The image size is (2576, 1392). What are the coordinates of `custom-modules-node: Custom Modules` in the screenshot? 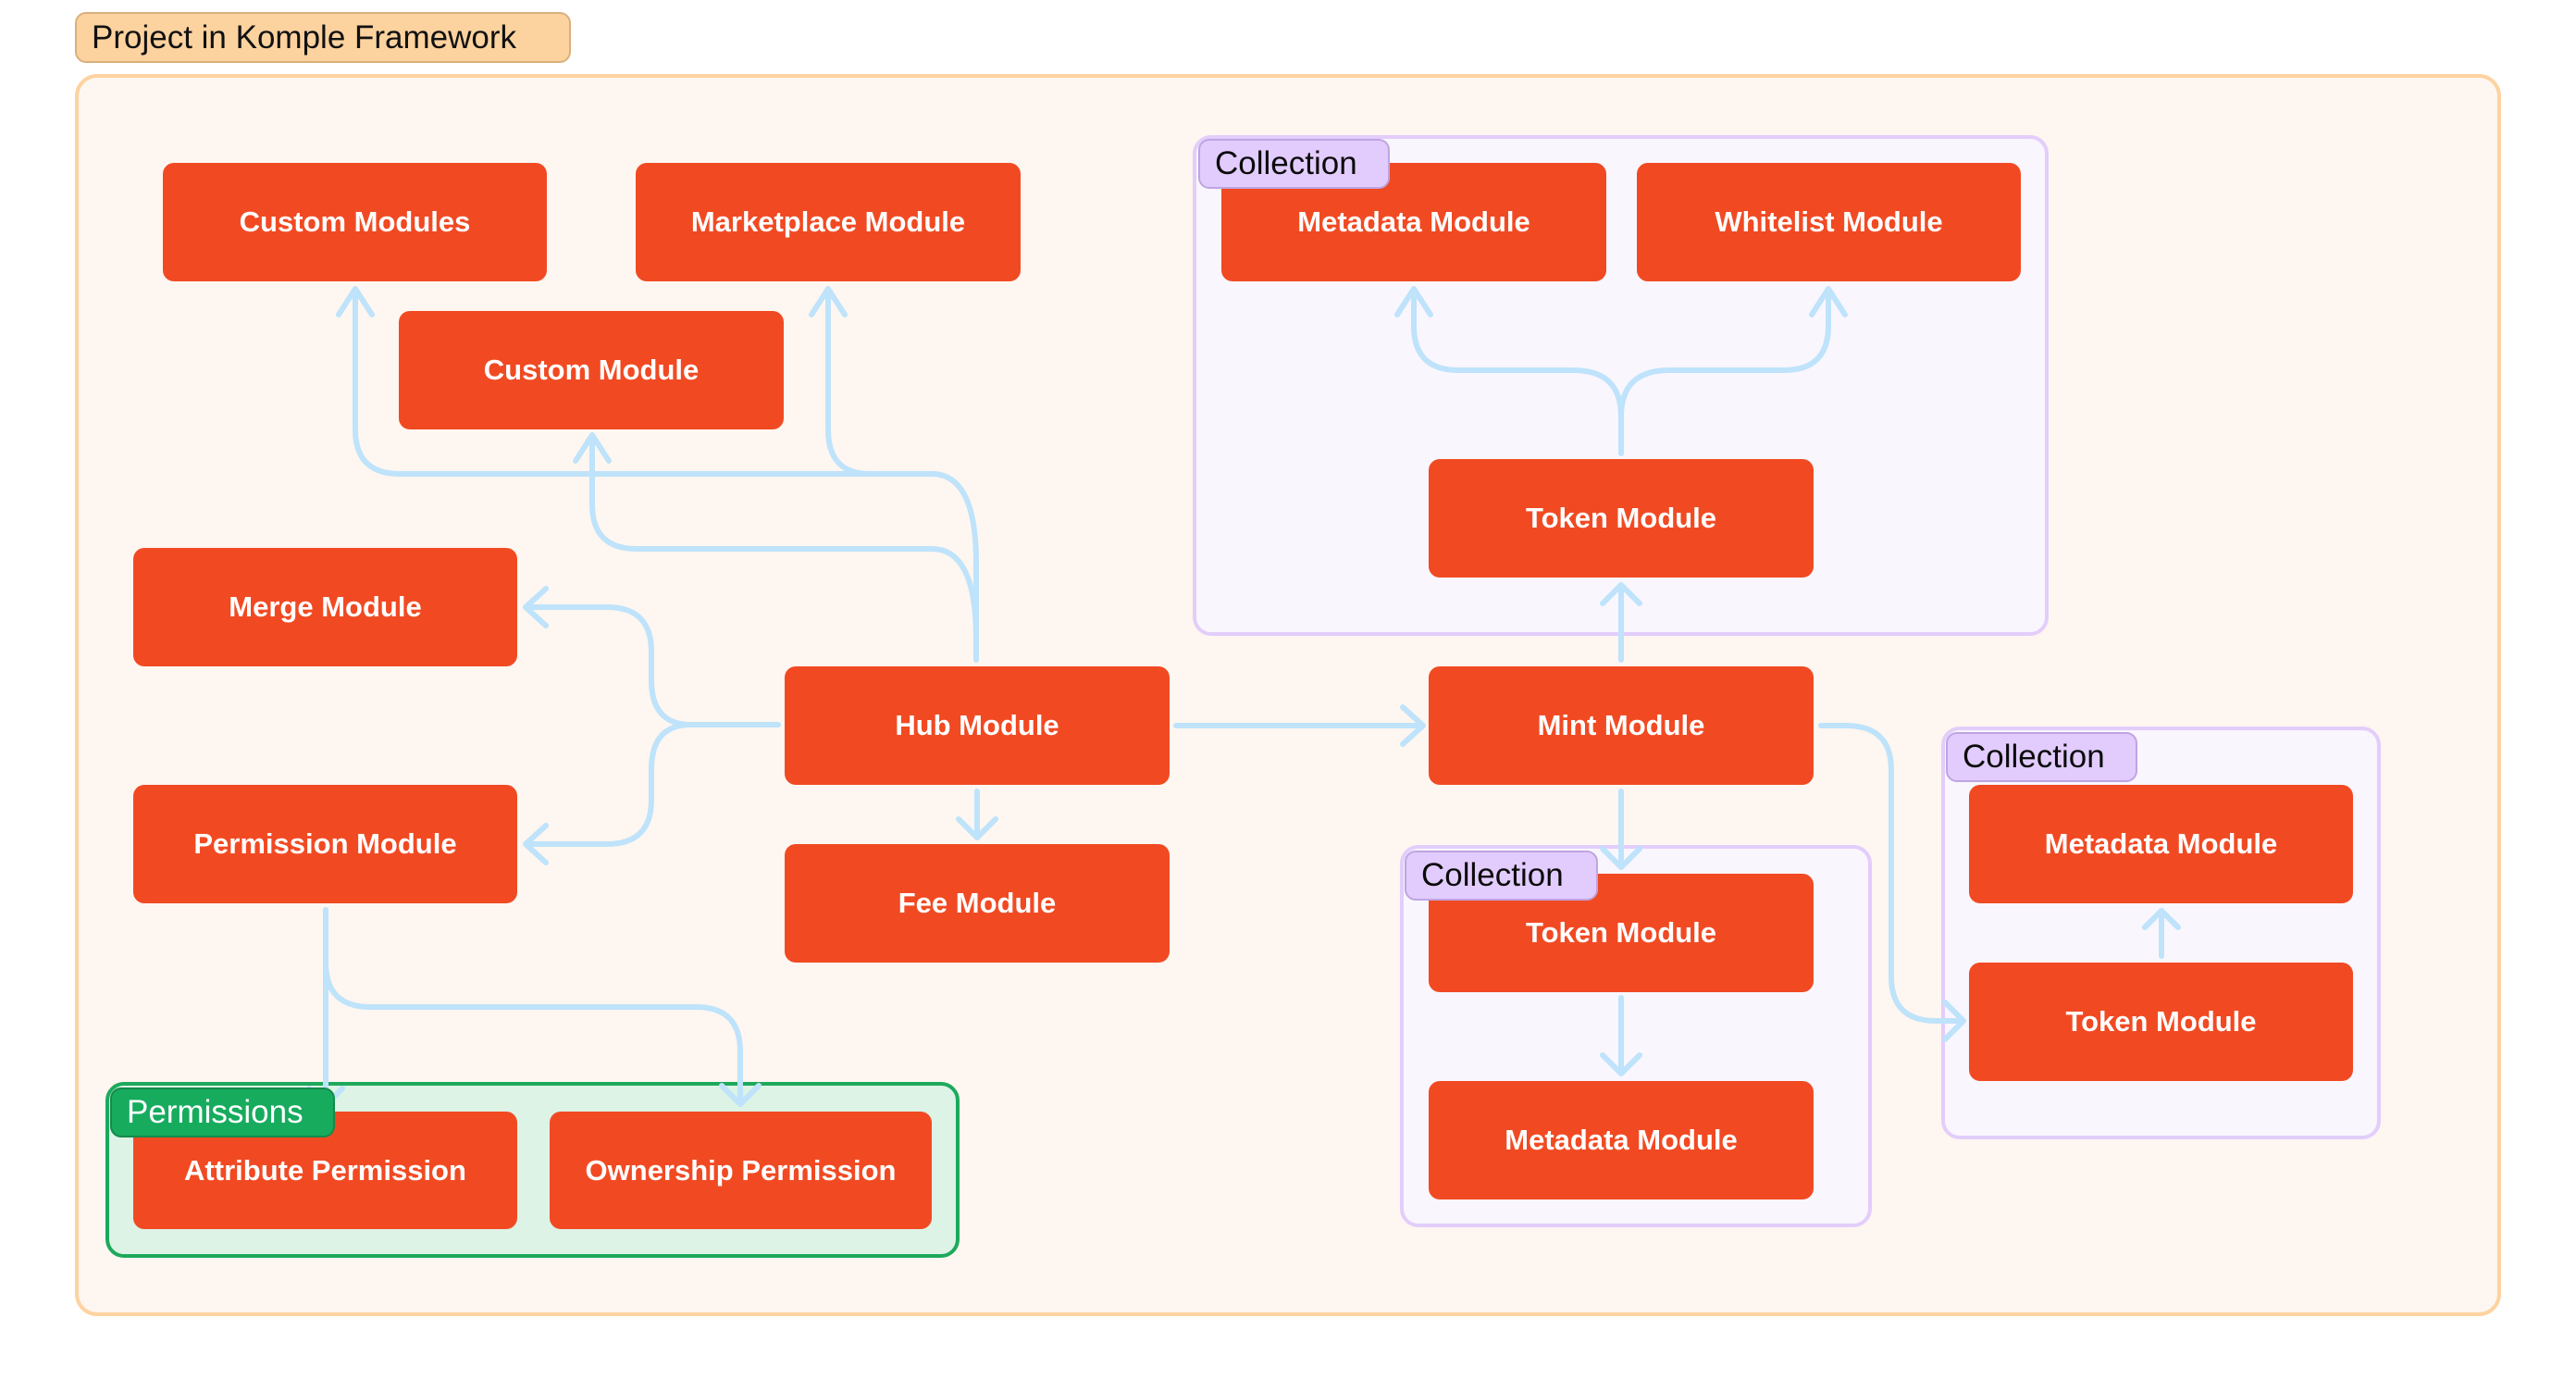 It's located at (355, 222).